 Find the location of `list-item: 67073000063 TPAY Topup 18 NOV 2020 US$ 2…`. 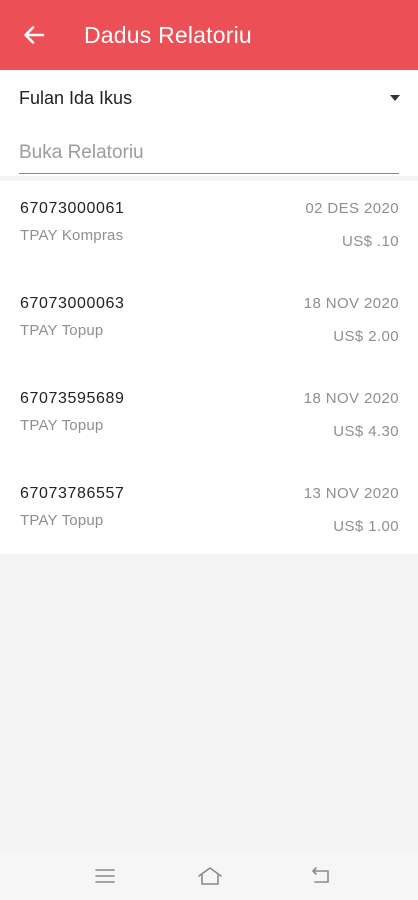

list-item: 67073000063 TPAY Topup 18 NOV 2020 US$ 2… is located at coordinates (209, 323).